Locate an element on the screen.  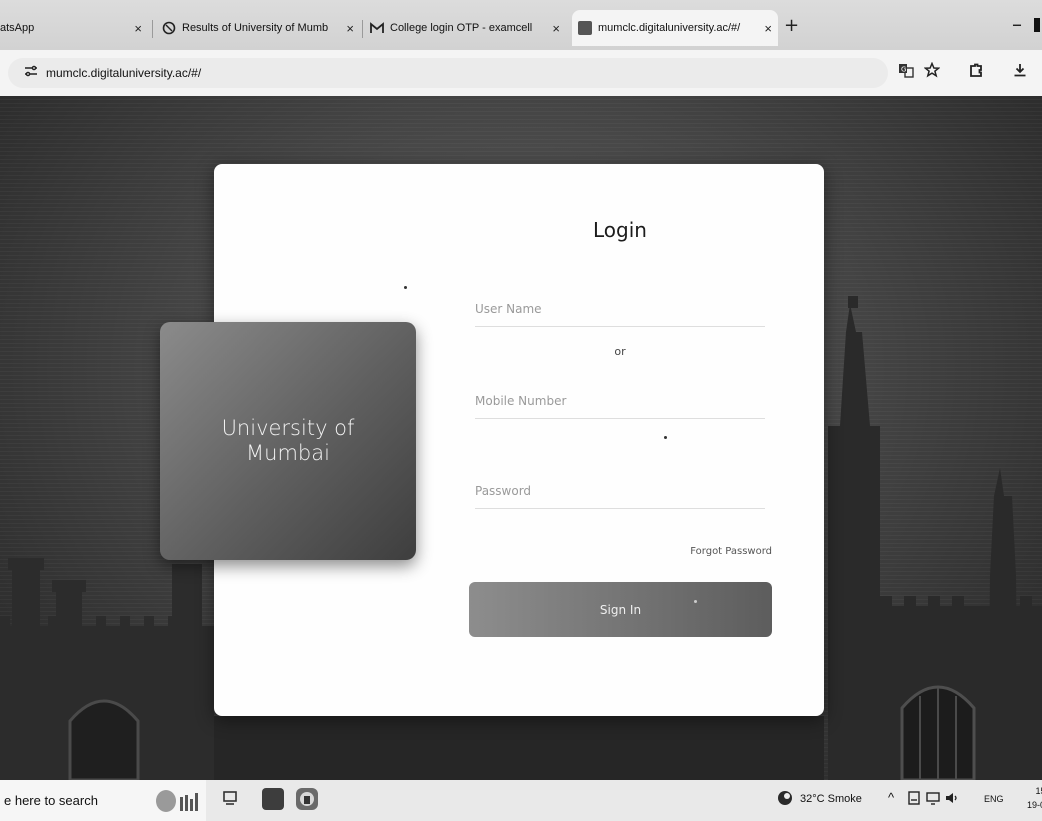
address-bar: mumclc.digitaluniversity.ac/#/ is located at coordinates (448, 73).